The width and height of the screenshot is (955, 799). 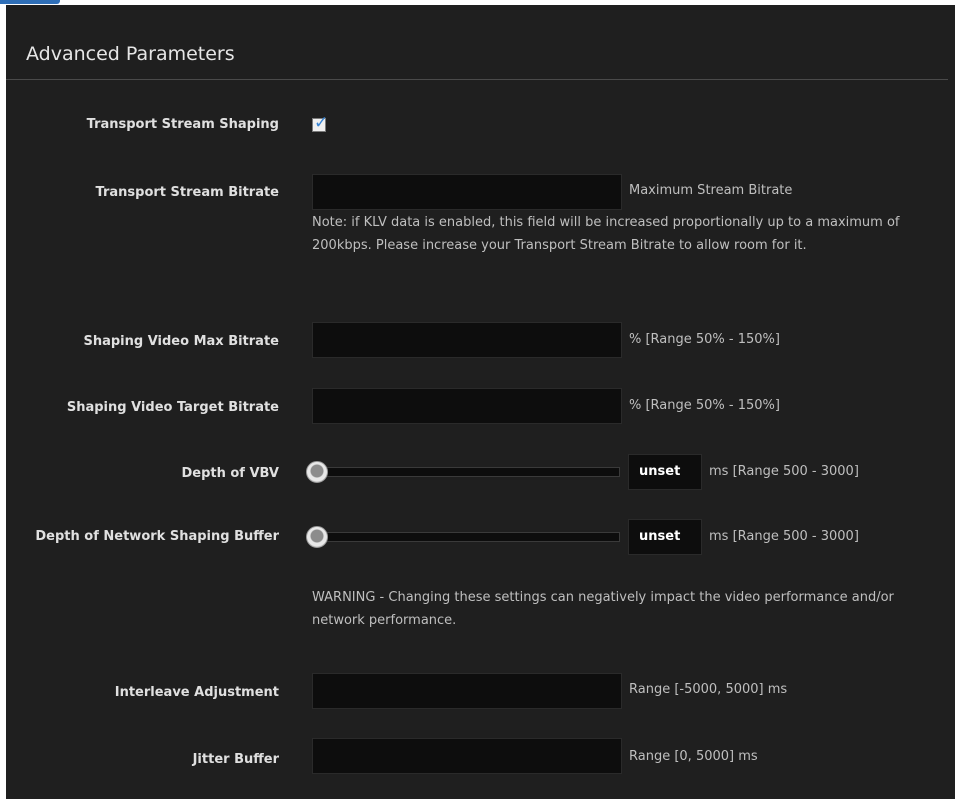 I want to click on depth-network-value: unset, so click(x=665, y=537).